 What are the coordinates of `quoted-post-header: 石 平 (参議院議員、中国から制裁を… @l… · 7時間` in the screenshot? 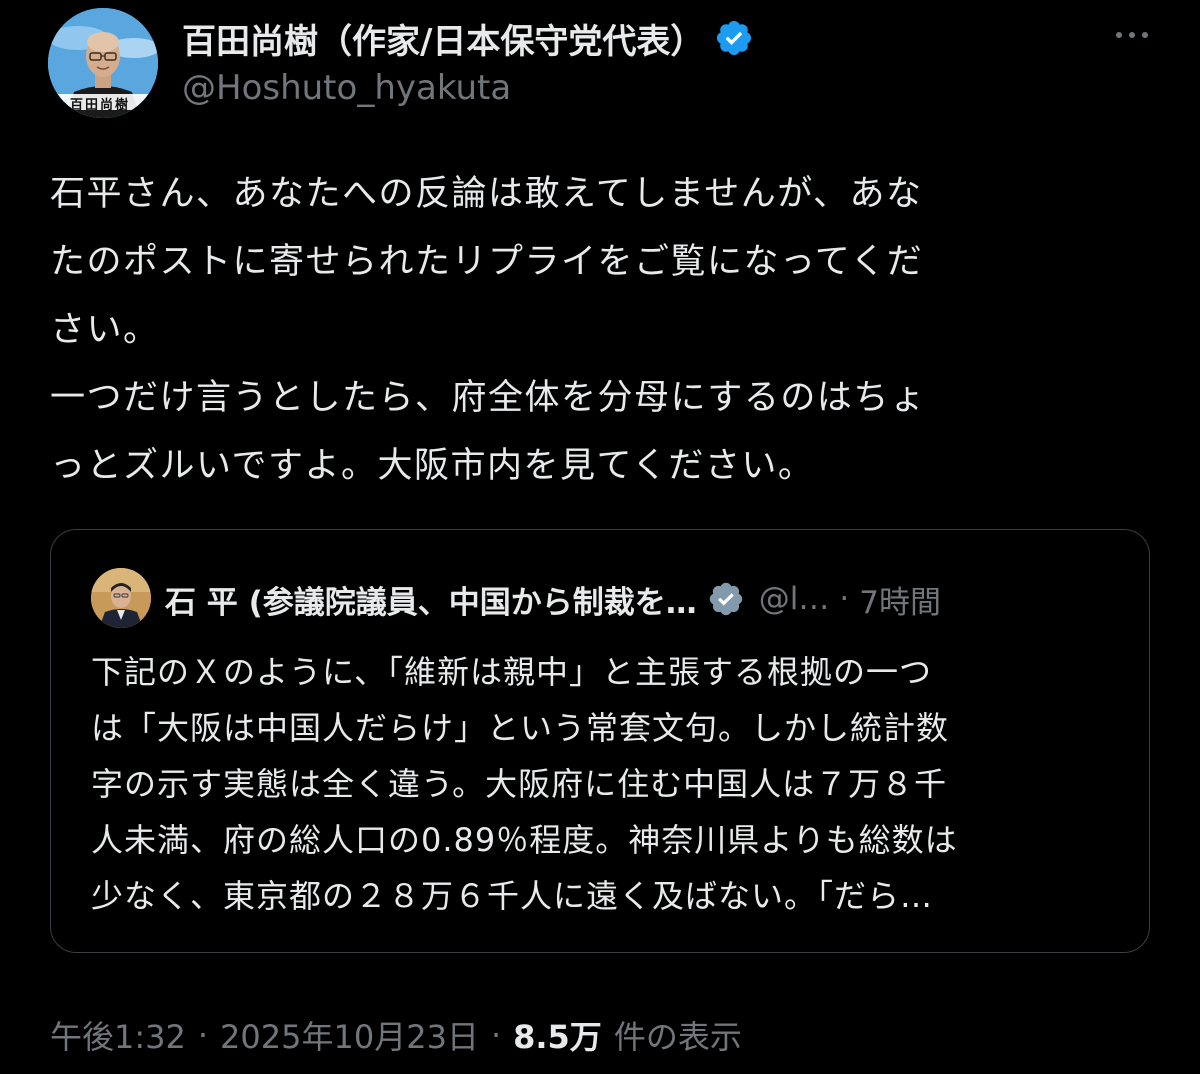 It's located at (645, 599).